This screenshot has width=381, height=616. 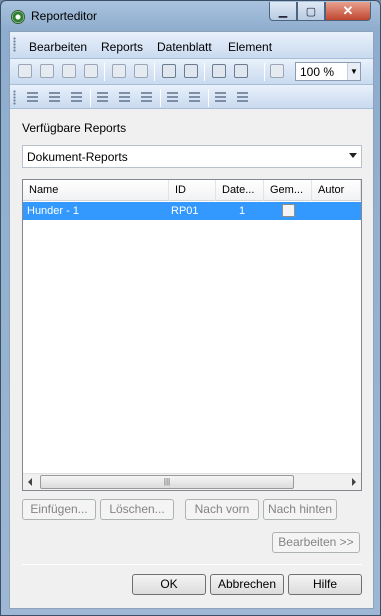 What do you see at coordinates (316, 542) in the screenshot?
I see `edit-button: Bearbeiten >>` at bounding box center [316, 542].